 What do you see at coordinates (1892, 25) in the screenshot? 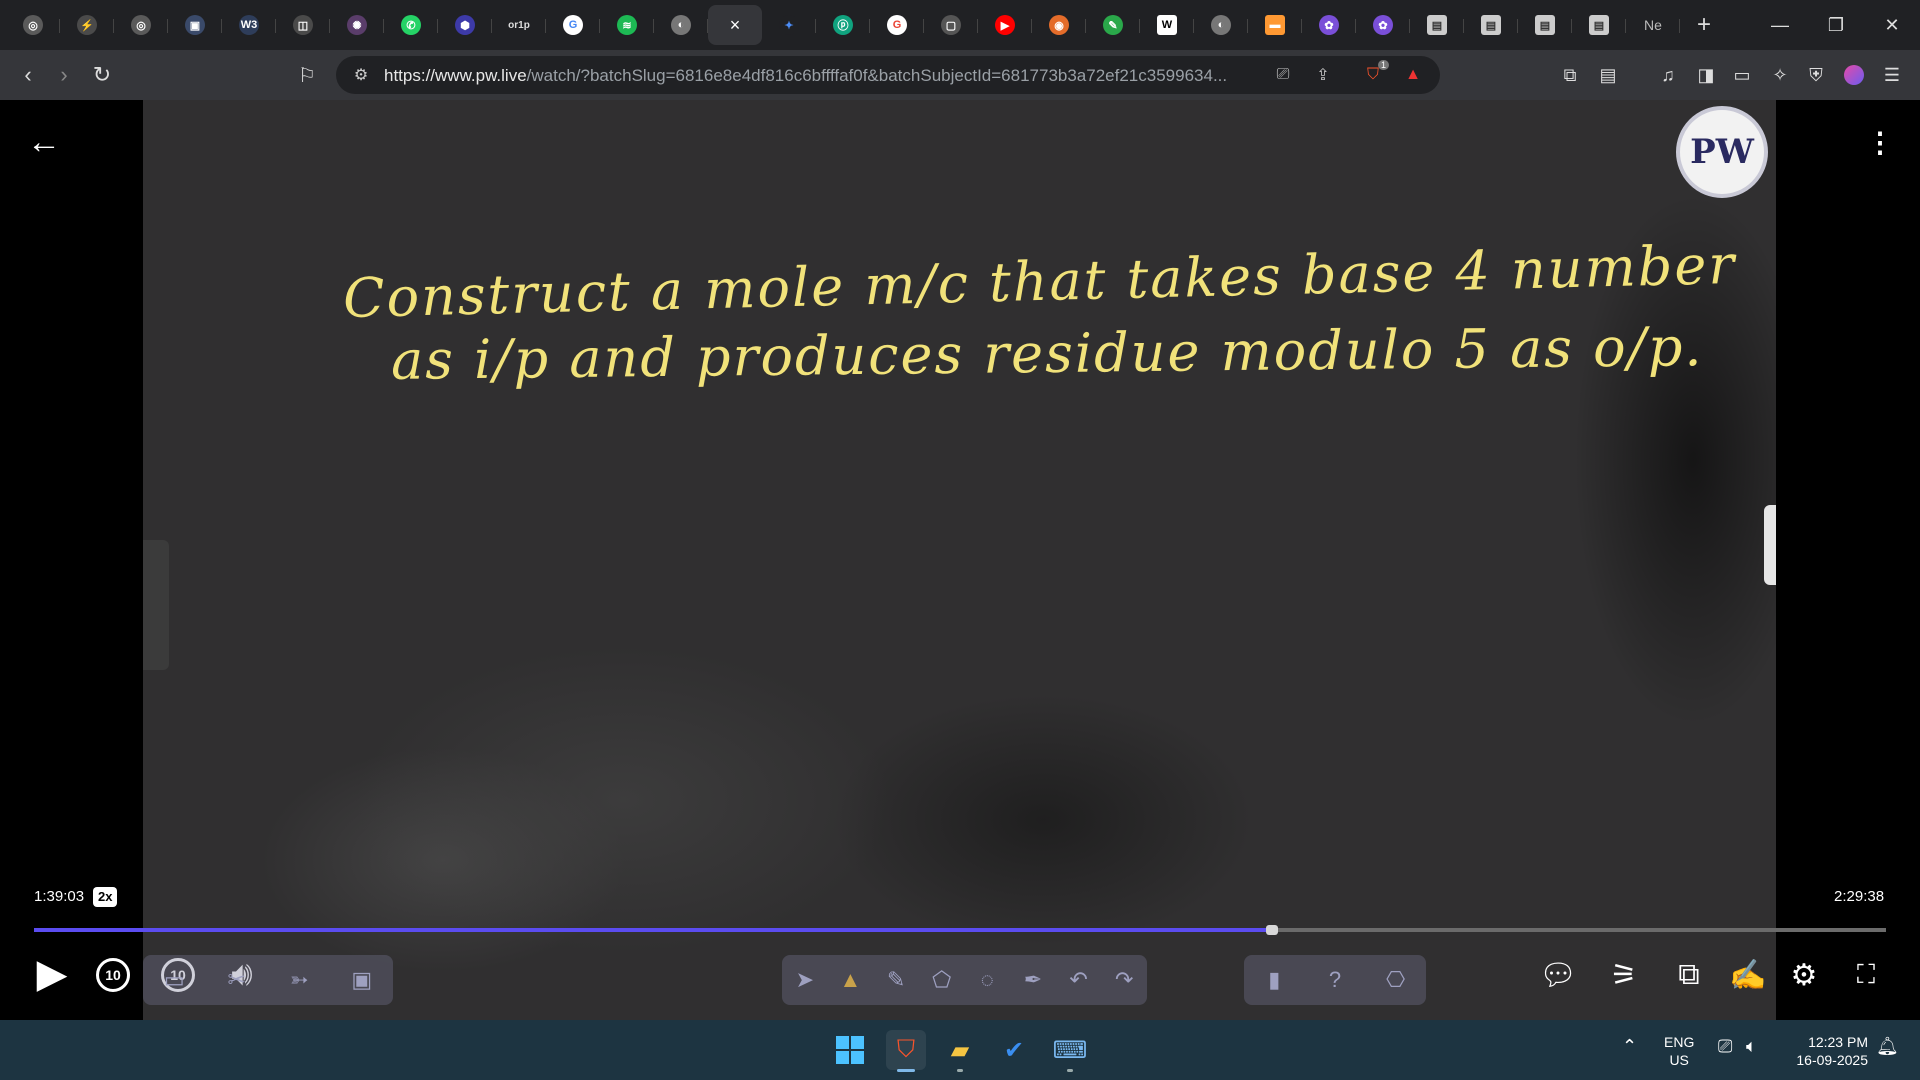
I see `close-window-button: ✕` at bounding box center [1892, 25].